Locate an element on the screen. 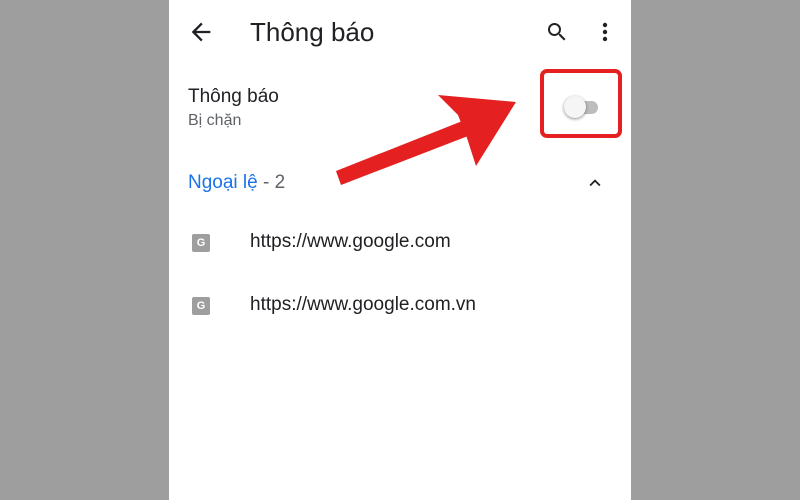 This screenshot has width=800, height=500. exceptions-title: Ngoại lệ is located at coordinates (223, 182).